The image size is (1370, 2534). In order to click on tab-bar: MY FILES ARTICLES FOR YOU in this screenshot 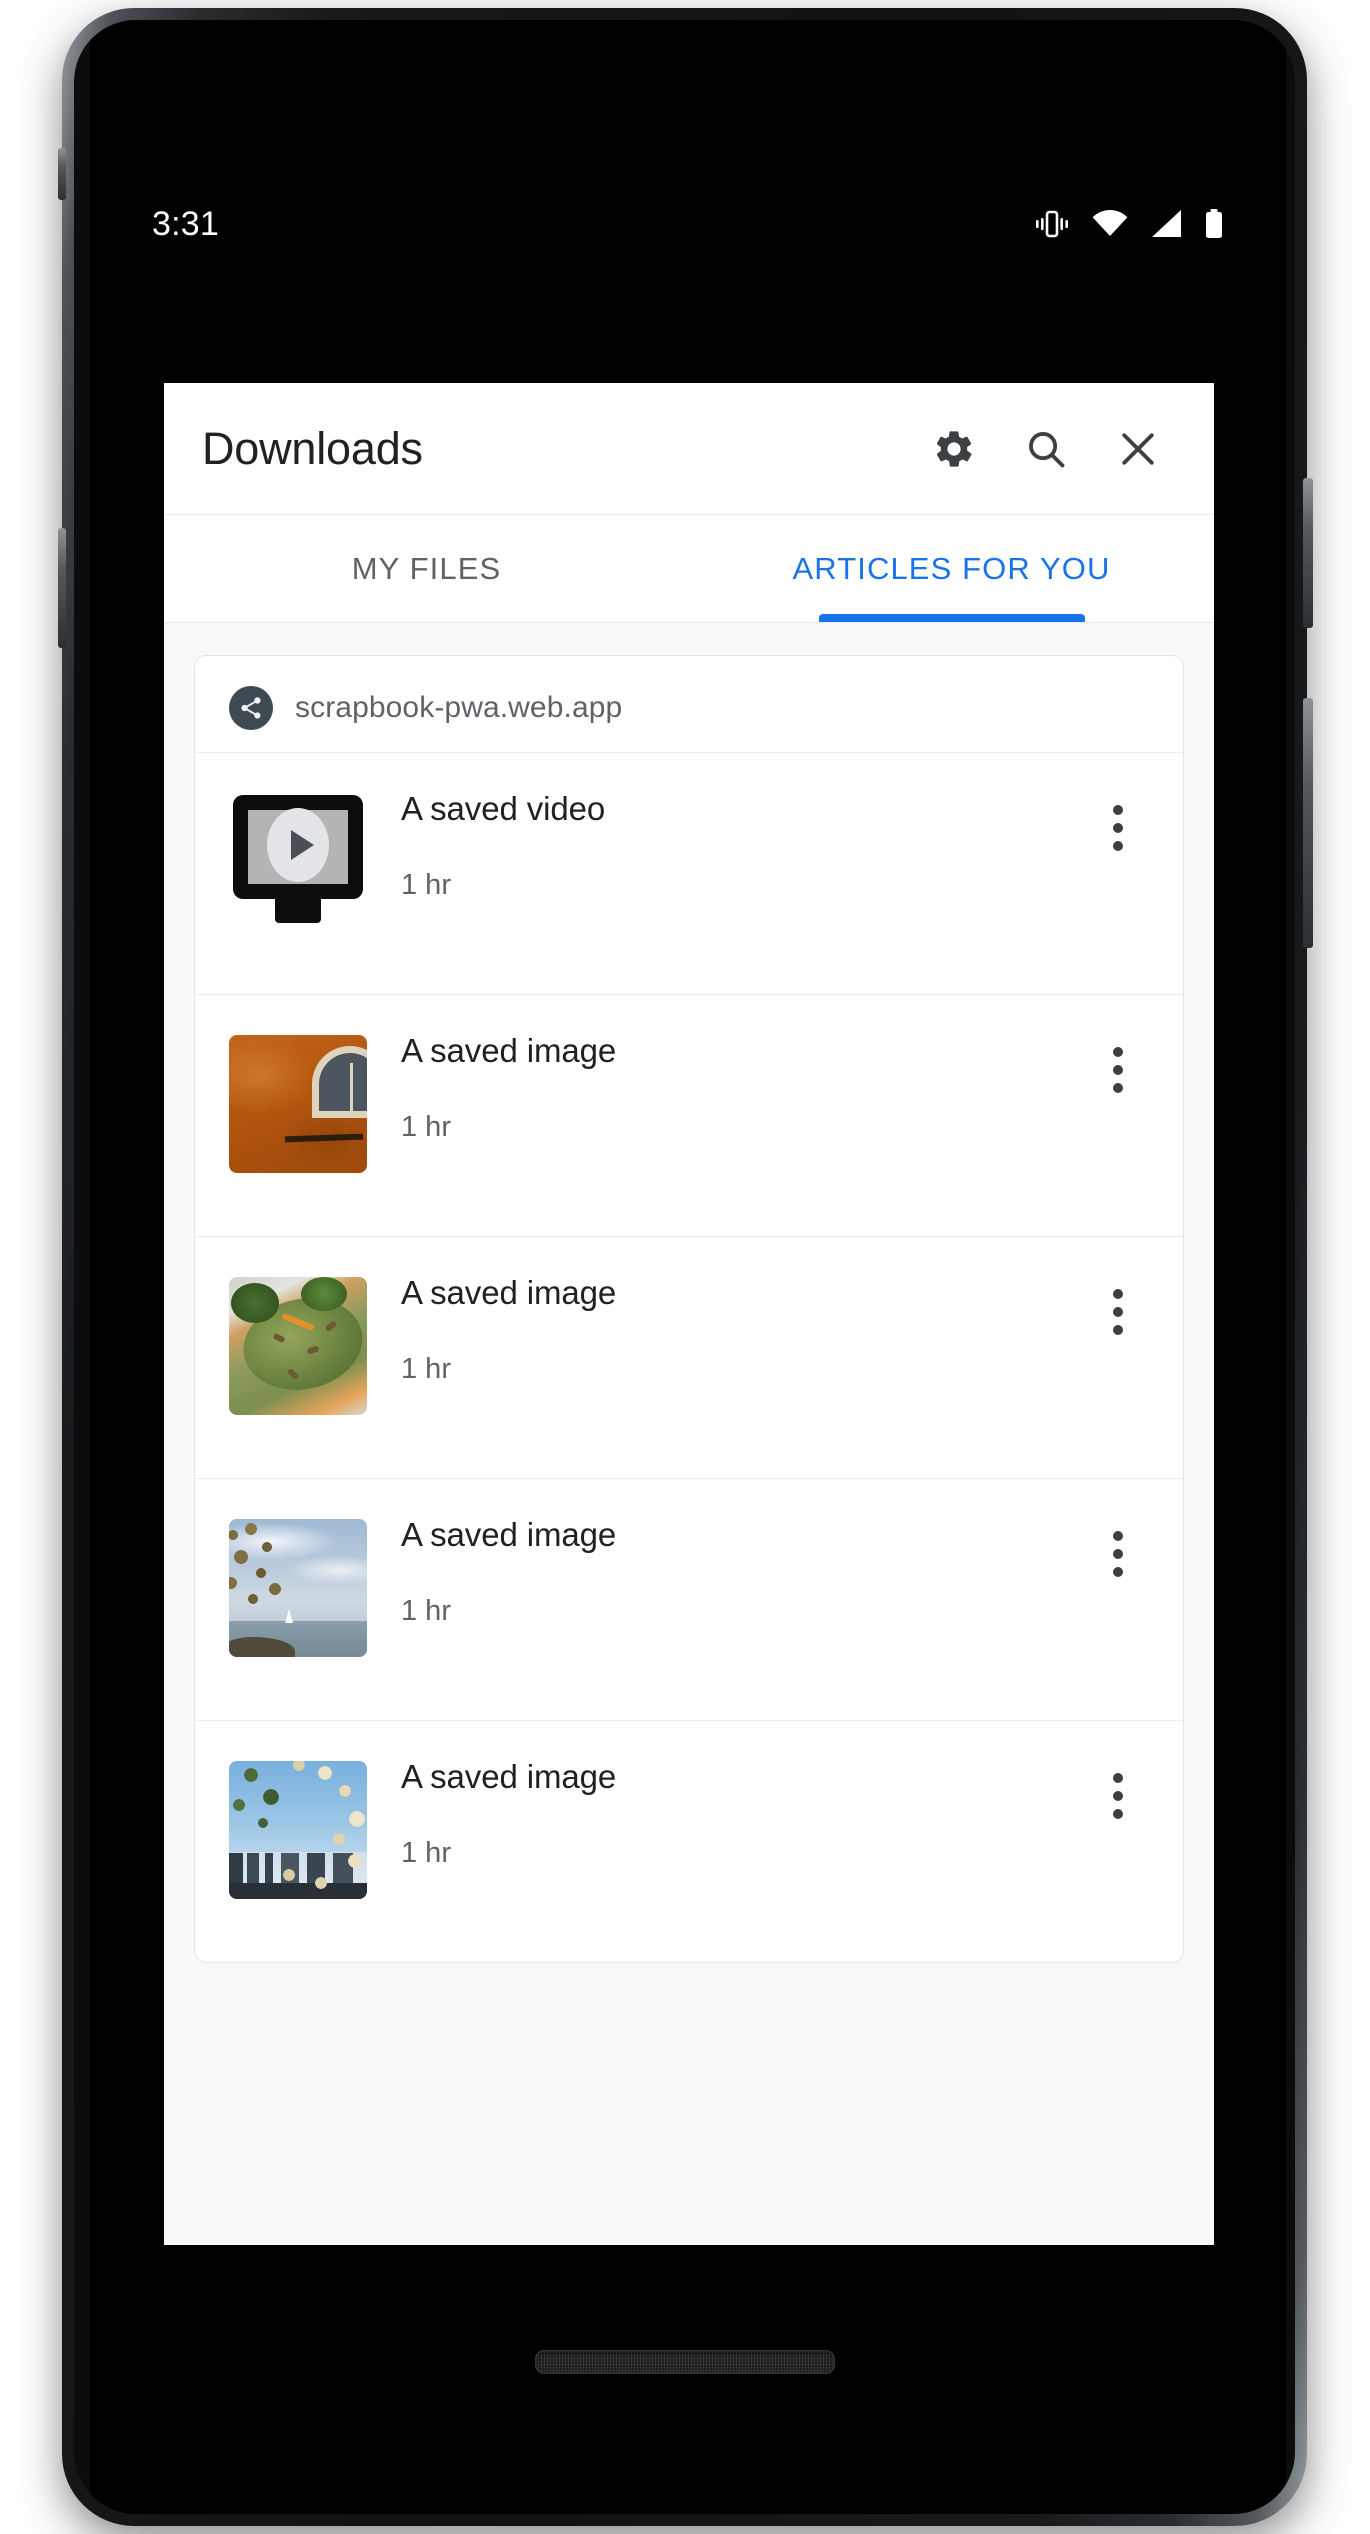, I will do `click(689, 569)`.